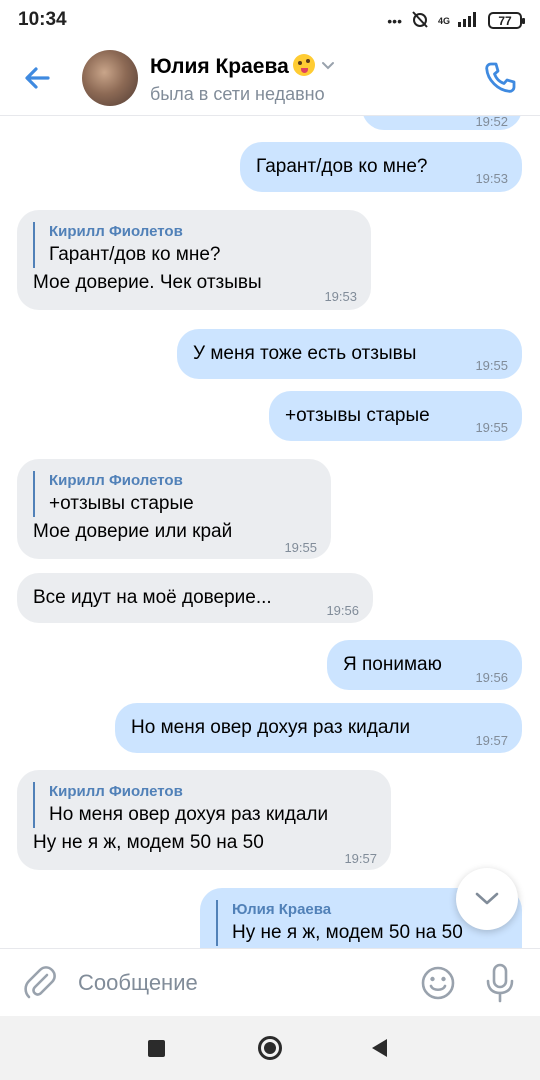  I want to click on smile-icon, so click(438, 983).